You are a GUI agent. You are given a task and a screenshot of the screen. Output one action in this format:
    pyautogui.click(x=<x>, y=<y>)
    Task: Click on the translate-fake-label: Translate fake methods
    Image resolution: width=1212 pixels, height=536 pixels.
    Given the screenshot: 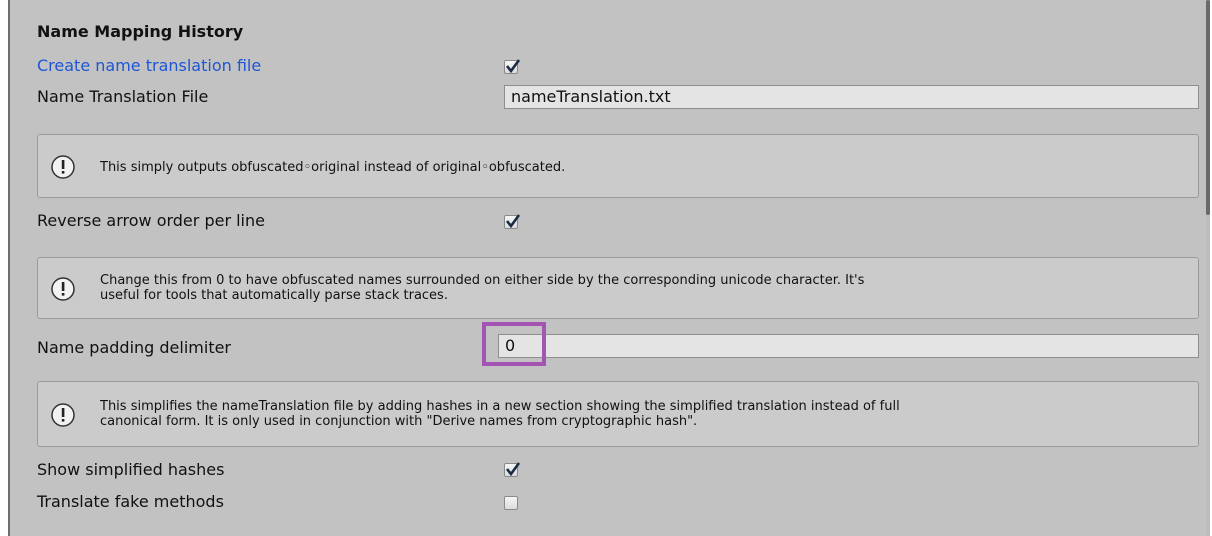 What is the action you would take?
    pyautogui.click(x=130, y=501)
    